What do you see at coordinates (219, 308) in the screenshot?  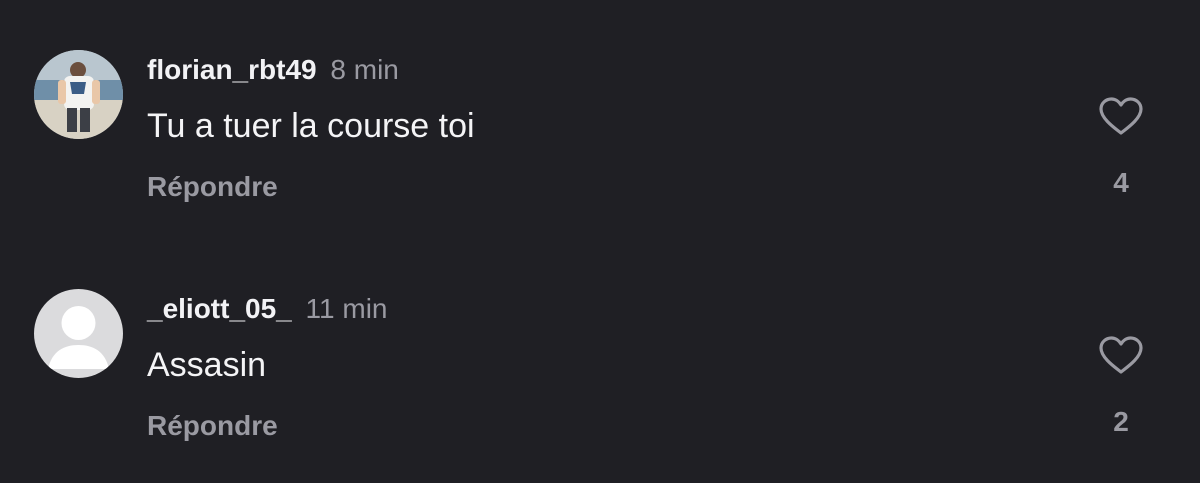 I see `username: _eliott_05_` at bounding box center [219, 308].